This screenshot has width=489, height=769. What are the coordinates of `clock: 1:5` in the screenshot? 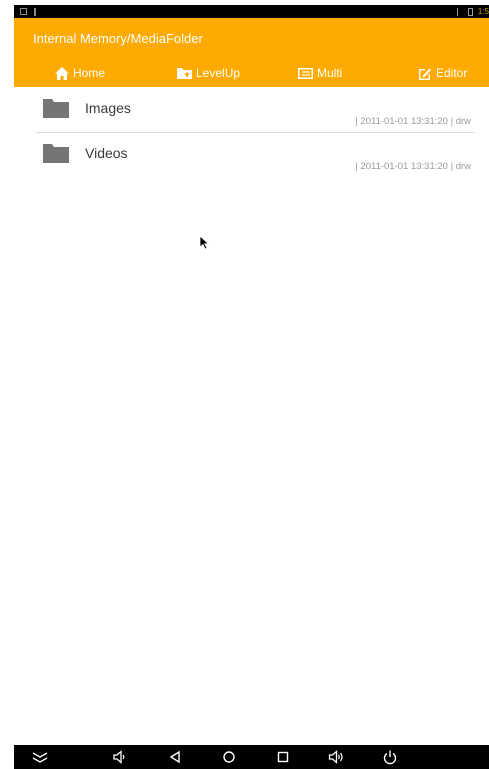 It's located at (483, 11).